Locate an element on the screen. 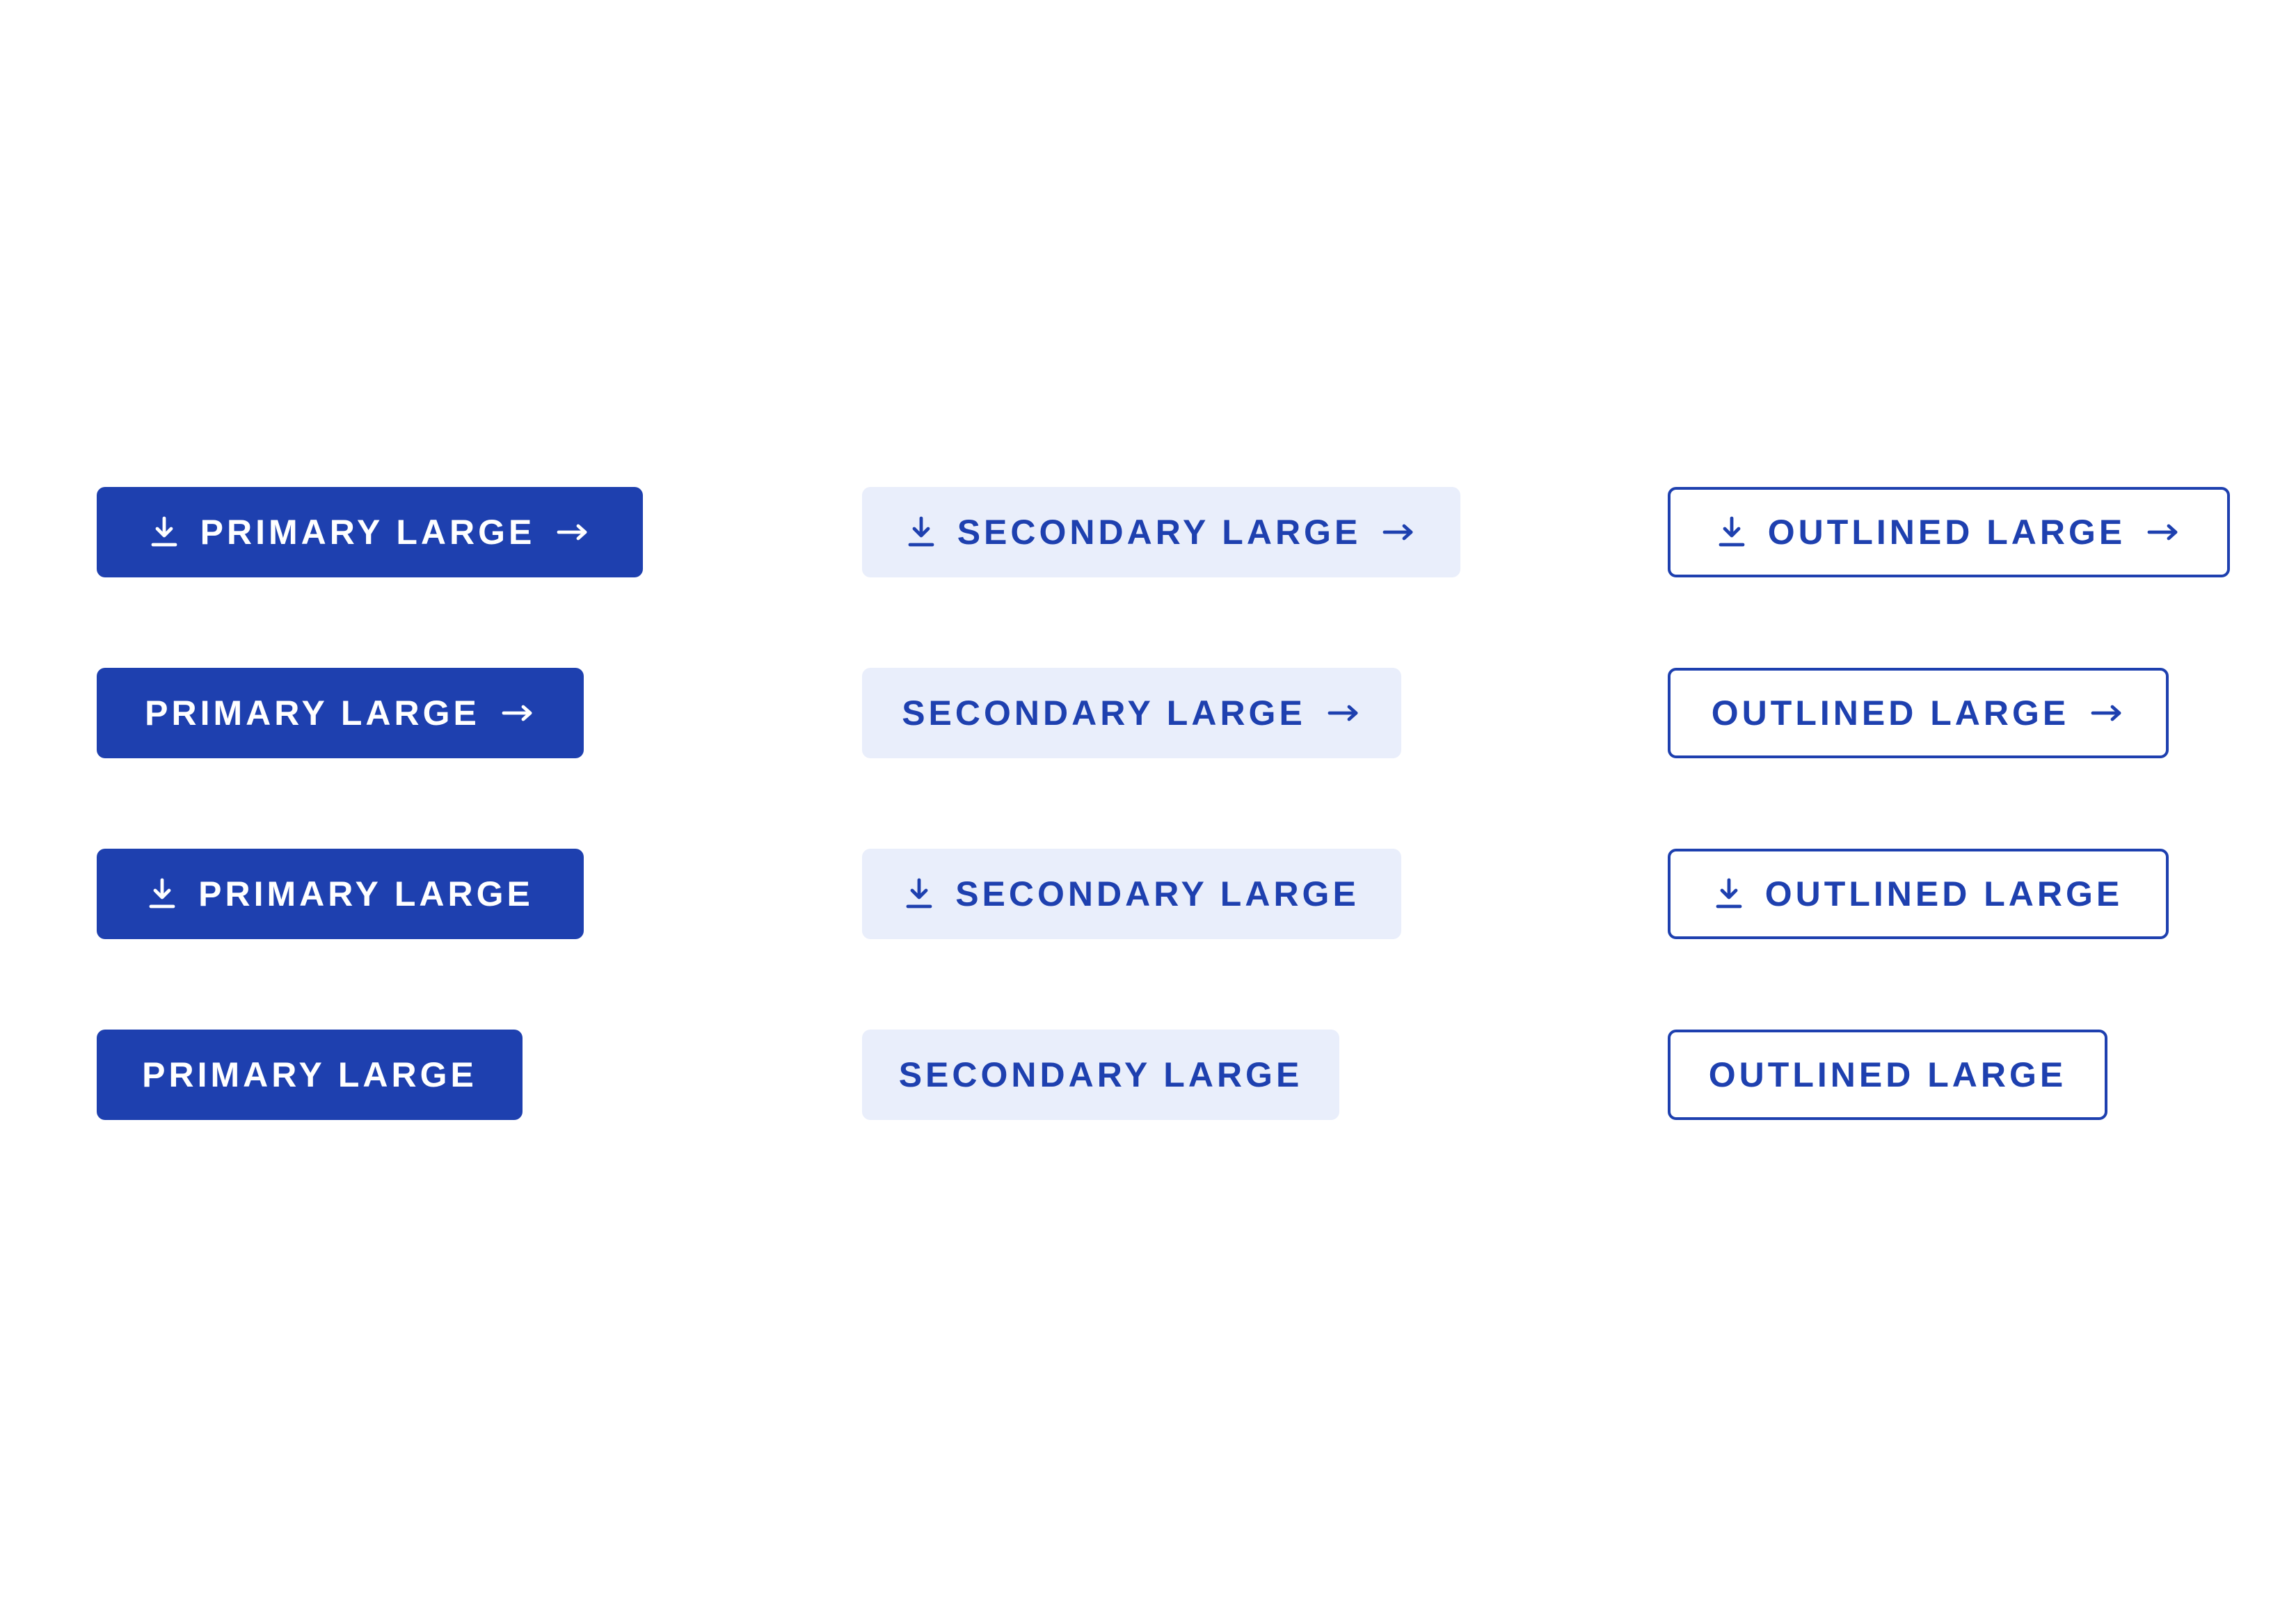 This screenshot has width=2296, height=1600. primary-large-button-trailing-icon: PRIMARY LARGE is located at coordinates (341, 713).